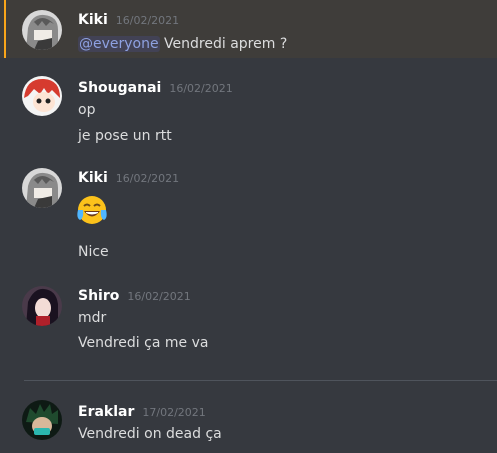 This screenshot has height=453, width=497. I want to click on message-text: mdr, so click(92, 318).